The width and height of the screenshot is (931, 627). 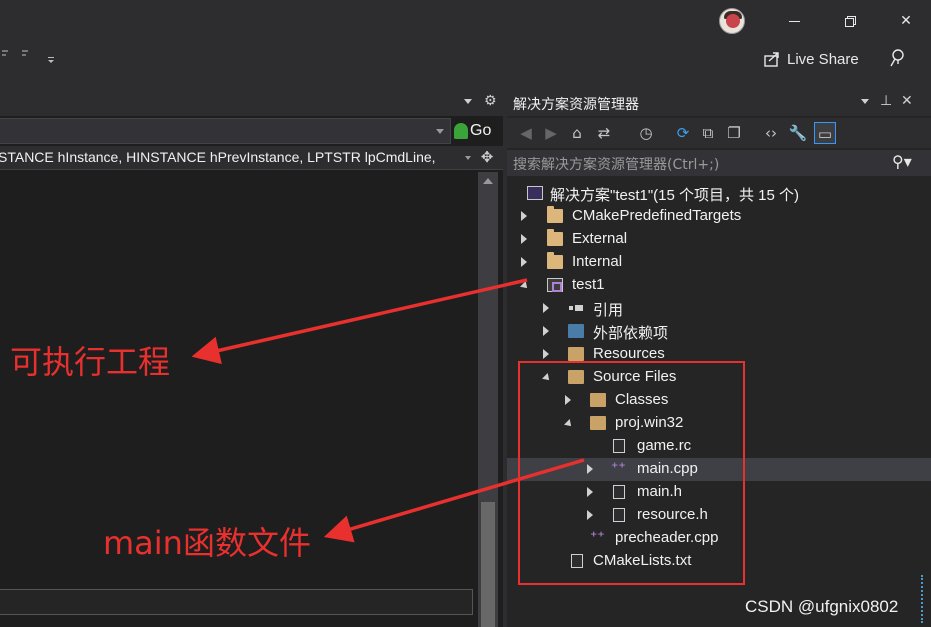 What do you see at coordinates (719, 308) in the screenshot?
I see `tree-item-references: 引用` at bounding box center [719, 308].